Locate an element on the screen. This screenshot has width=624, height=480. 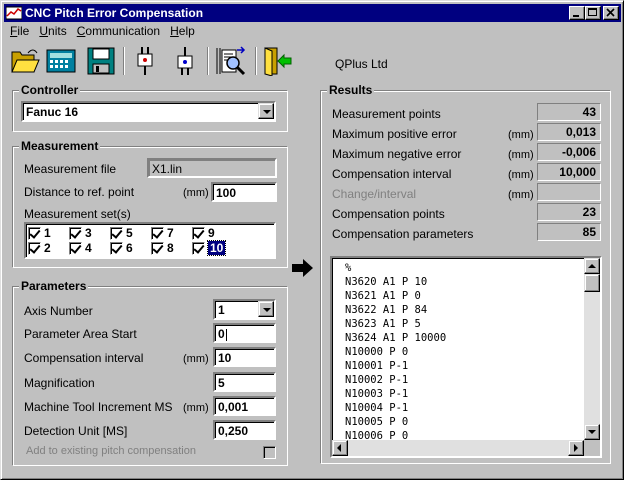
vertical-scrollbar is located at coordinates (592, 349).